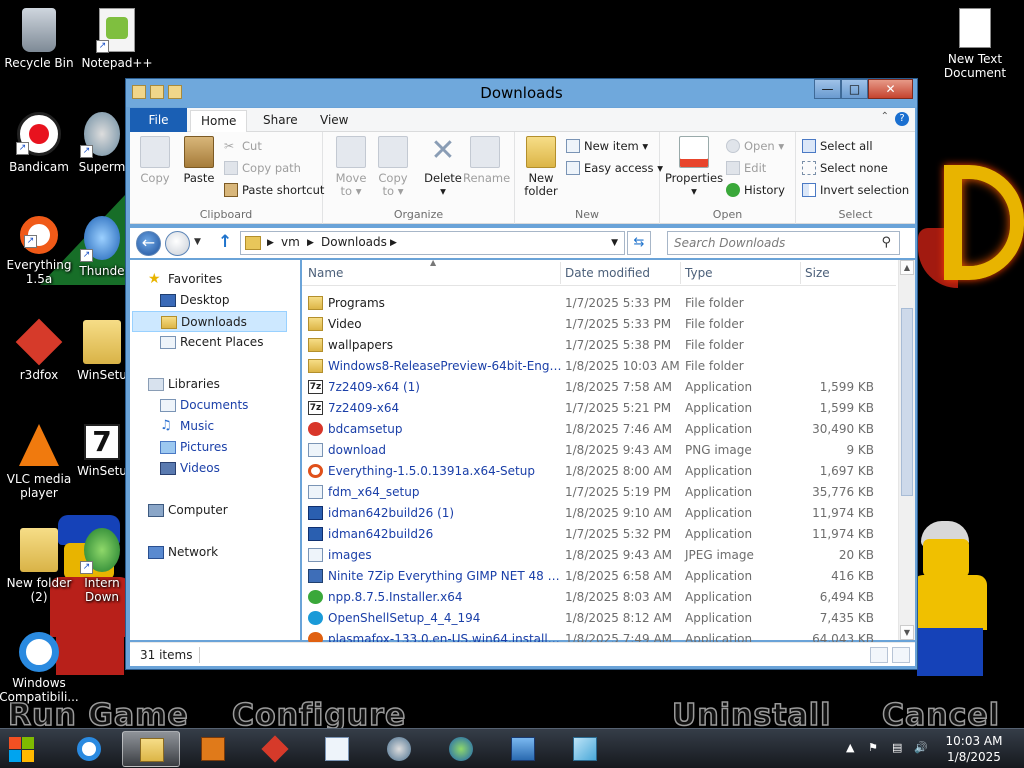 The image size is (1024, 768). Describe the element at coordinates (461, 749) in the screenshot. I see `taskbar-download-manager` at that location.